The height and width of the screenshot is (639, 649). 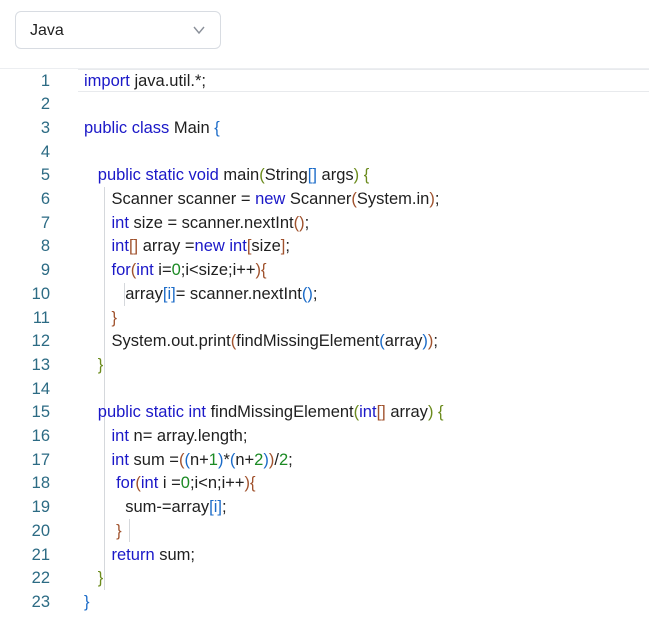 What do you see at coordinates (324, 295) in the screenshot?
I see `code-line: 10 array[i]= scanner.nextInt();` at bounding box center [324, 295].